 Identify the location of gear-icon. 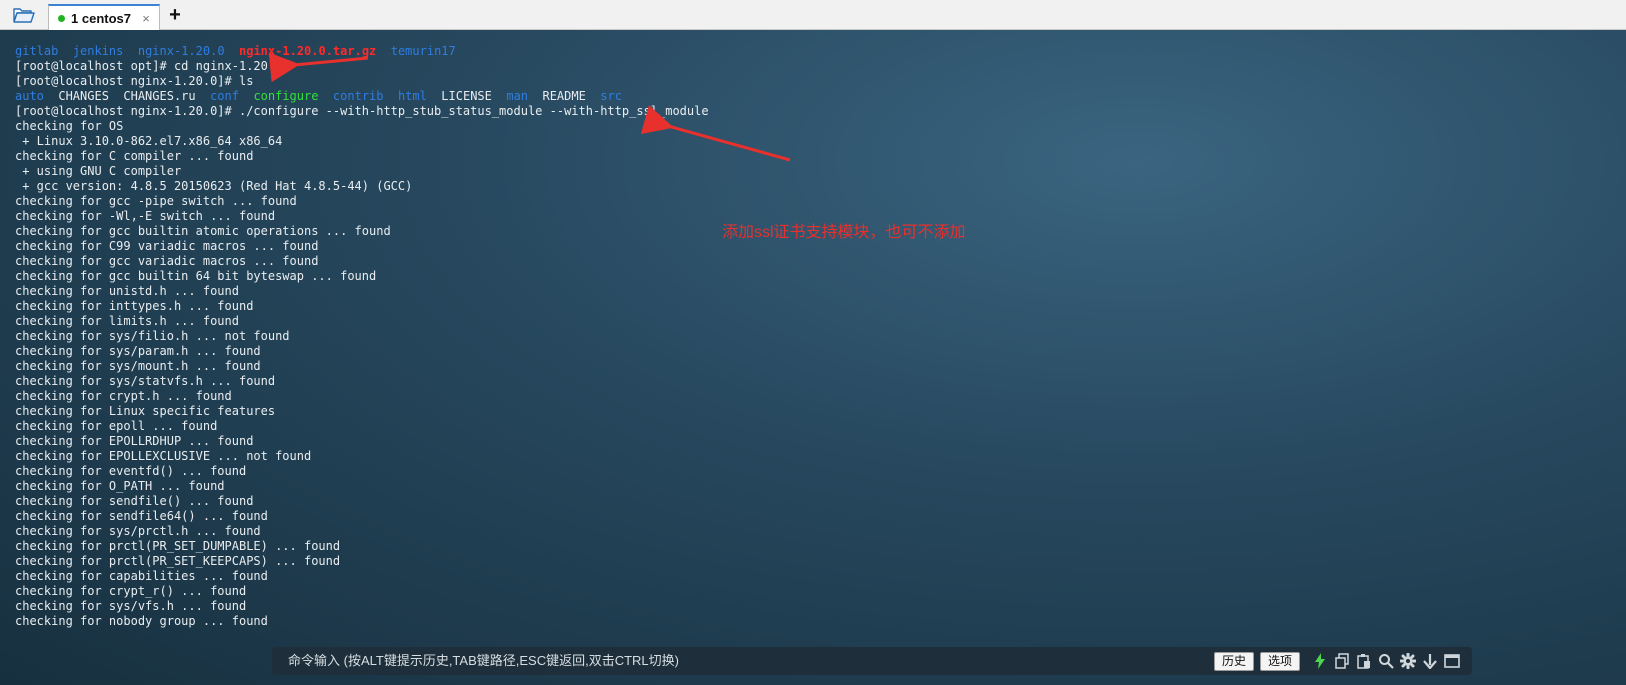
(1408, 661).